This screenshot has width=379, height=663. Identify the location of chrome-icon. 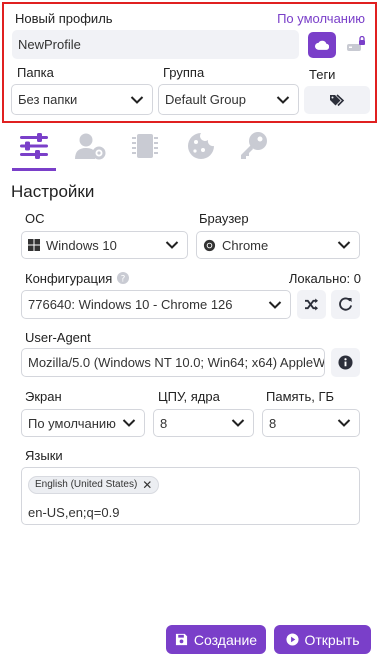
(209, 245).